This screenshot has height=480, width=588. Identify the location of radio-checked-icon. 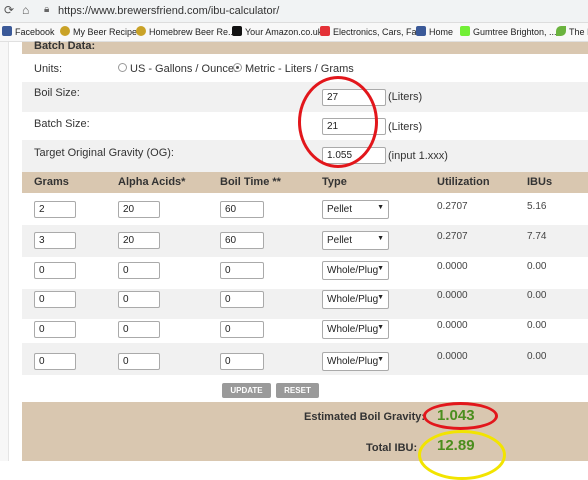
(237, 67).